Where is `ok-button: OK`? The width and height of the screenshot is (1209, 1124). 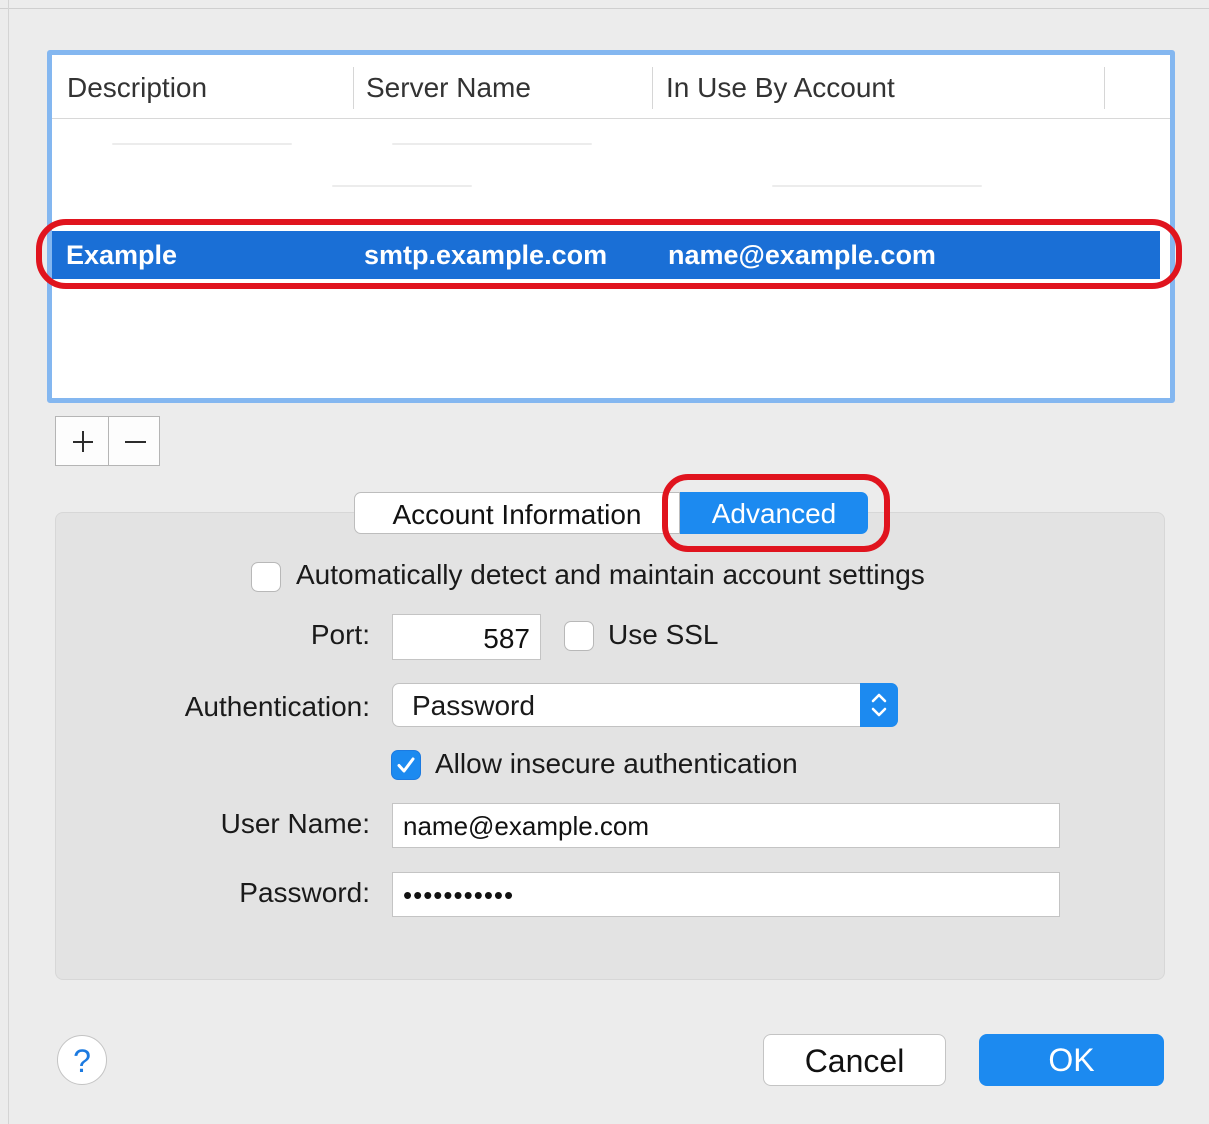
ok-button: OK is located at coordinates (1071, 1060).